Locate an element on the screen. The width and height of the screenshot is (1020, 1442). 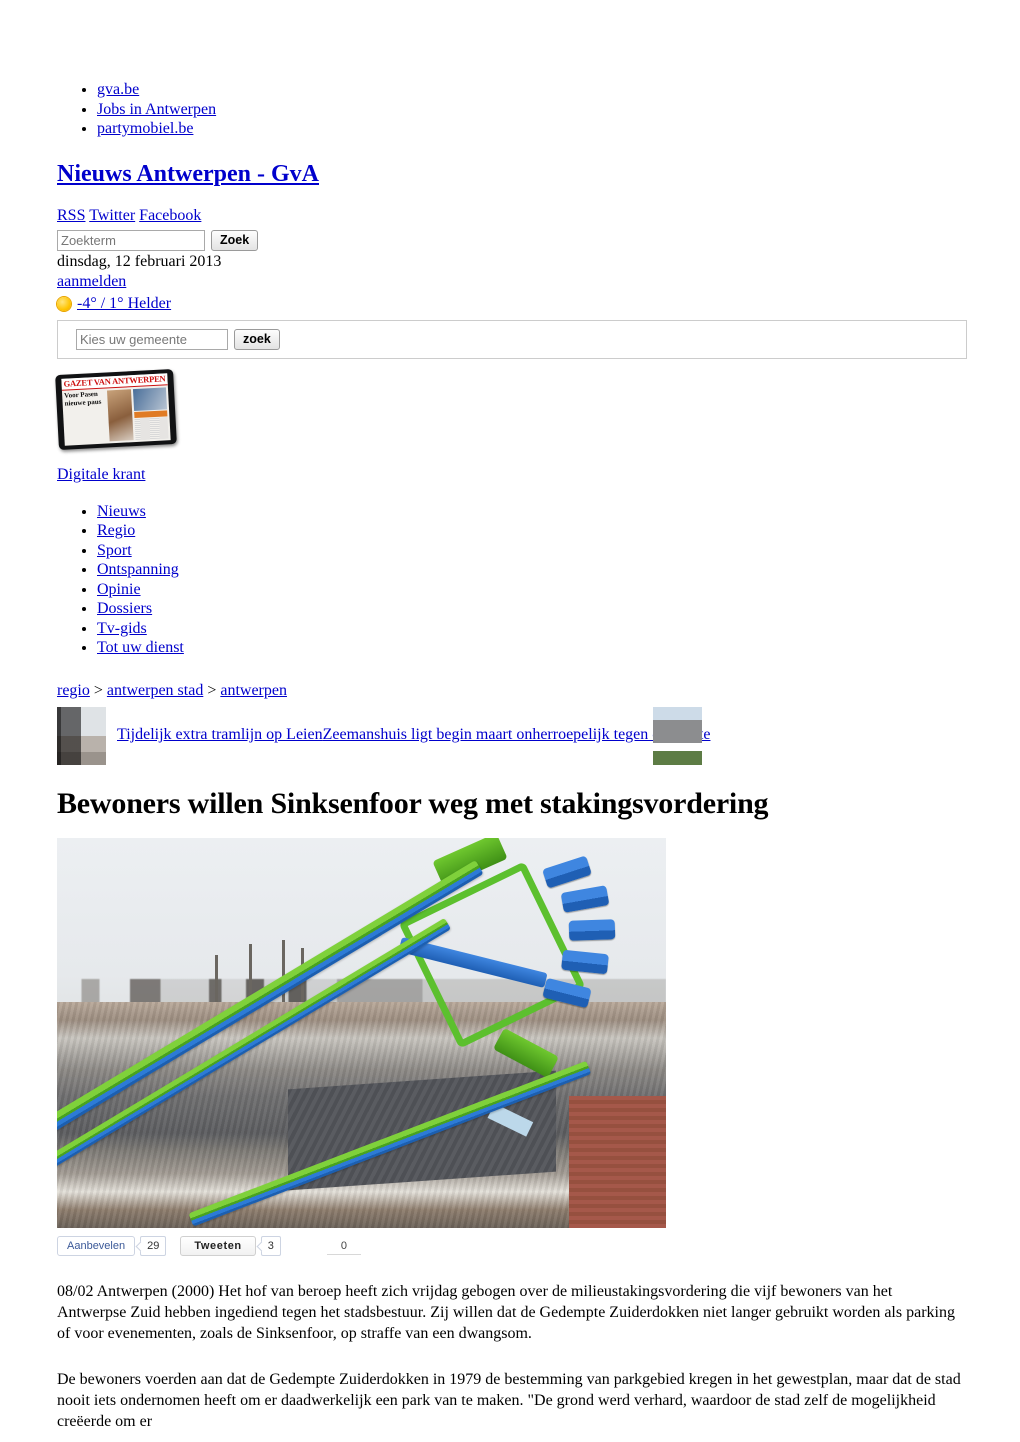
rss-link: RSS is located at coordinates (71, 215).